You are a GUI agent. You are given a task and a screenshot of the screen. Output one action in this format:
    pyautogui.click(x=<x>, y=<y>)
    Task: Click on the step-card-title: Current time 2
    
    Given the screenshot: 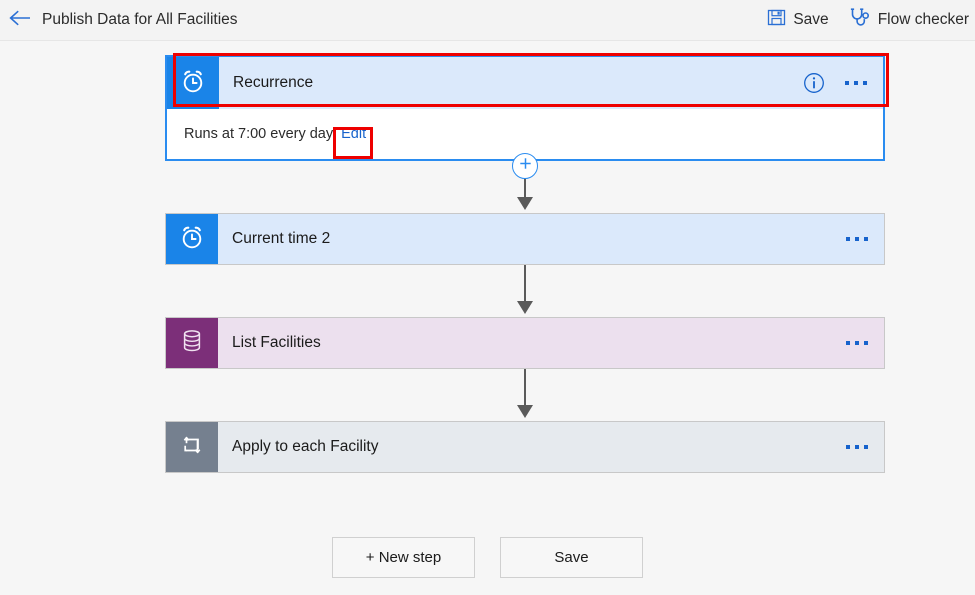 What is the action you would take?
    pyautogui.click(x=281, y=238)
    